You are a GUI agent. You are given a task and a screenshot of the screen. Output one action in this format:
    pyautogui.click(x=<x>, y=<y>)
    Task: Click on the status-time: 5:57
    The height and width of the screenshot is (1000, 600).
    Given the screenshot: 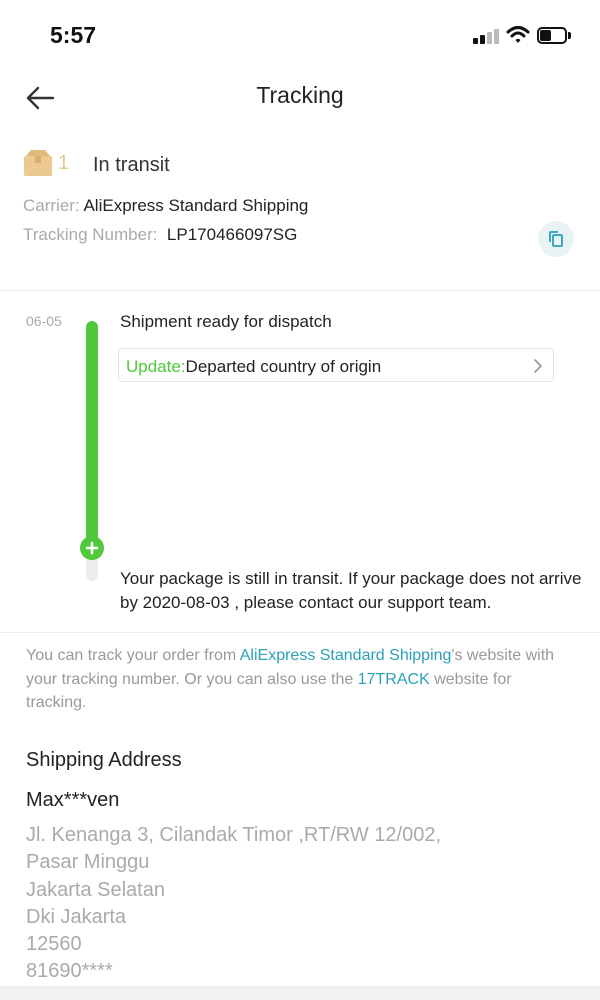 What is the action you would take?
    pyautogui.click(x=73, y=35)
    